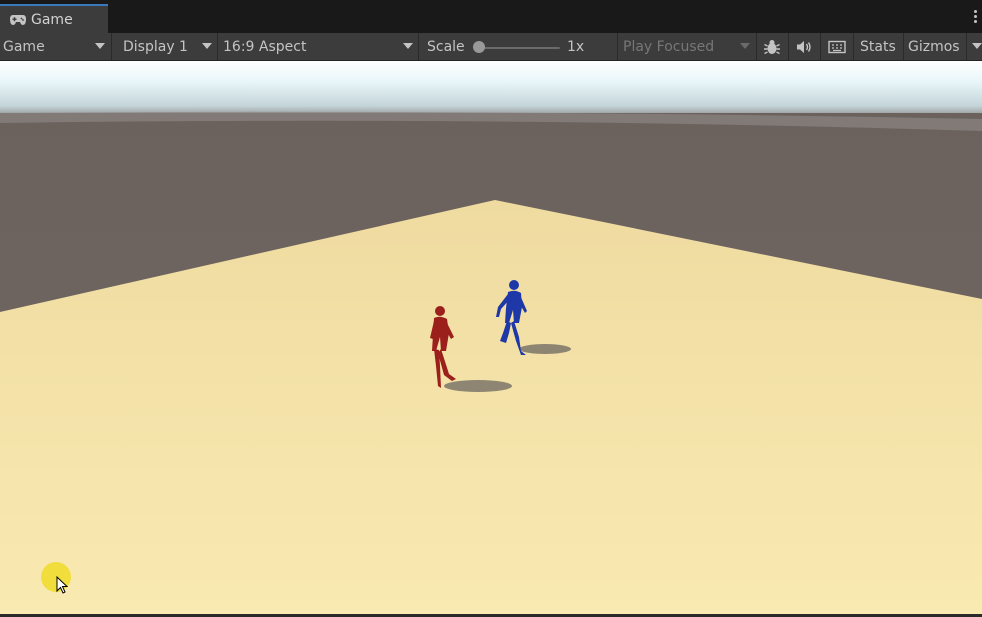 This screenshot has width=982, height=617. Describe the element at coordinates (519, 48) in the screenshot. I see `scale-slider-track` at that location.